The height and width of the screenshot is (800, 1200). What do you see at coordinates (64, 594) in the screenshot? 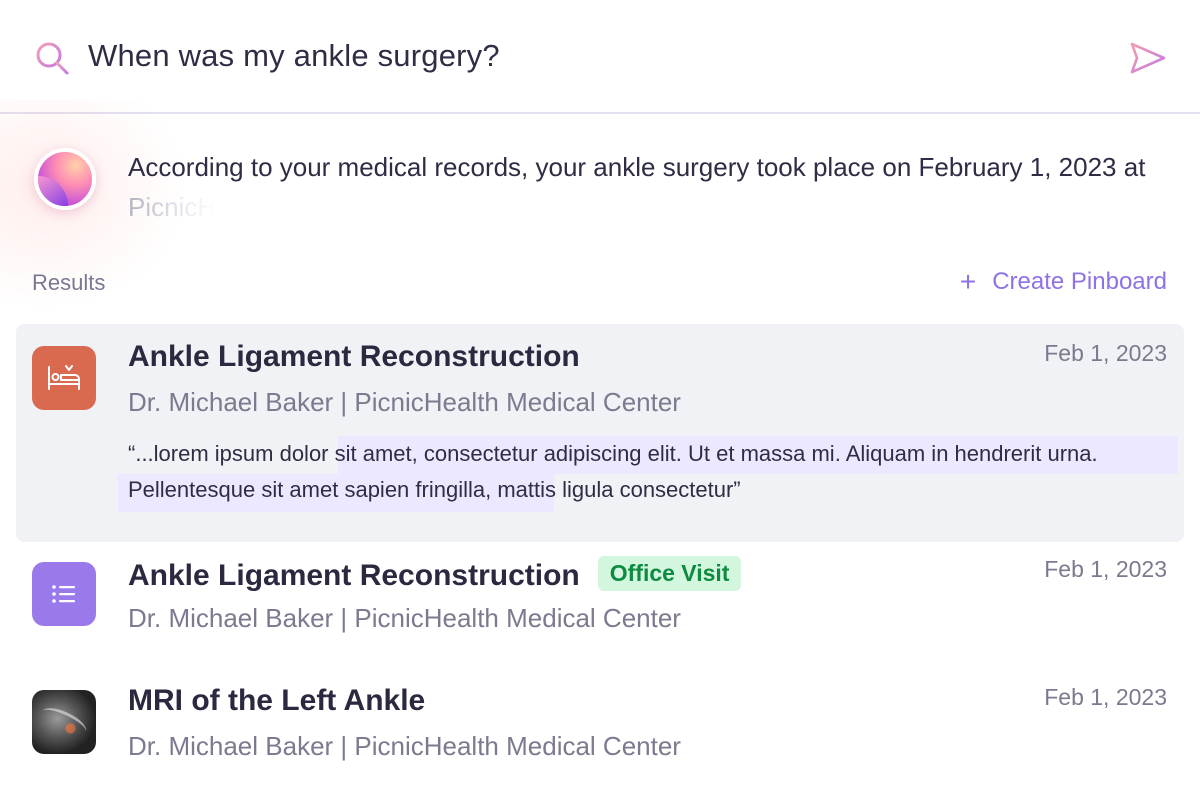
I see `list-icon` at bounding box center [64, 594].